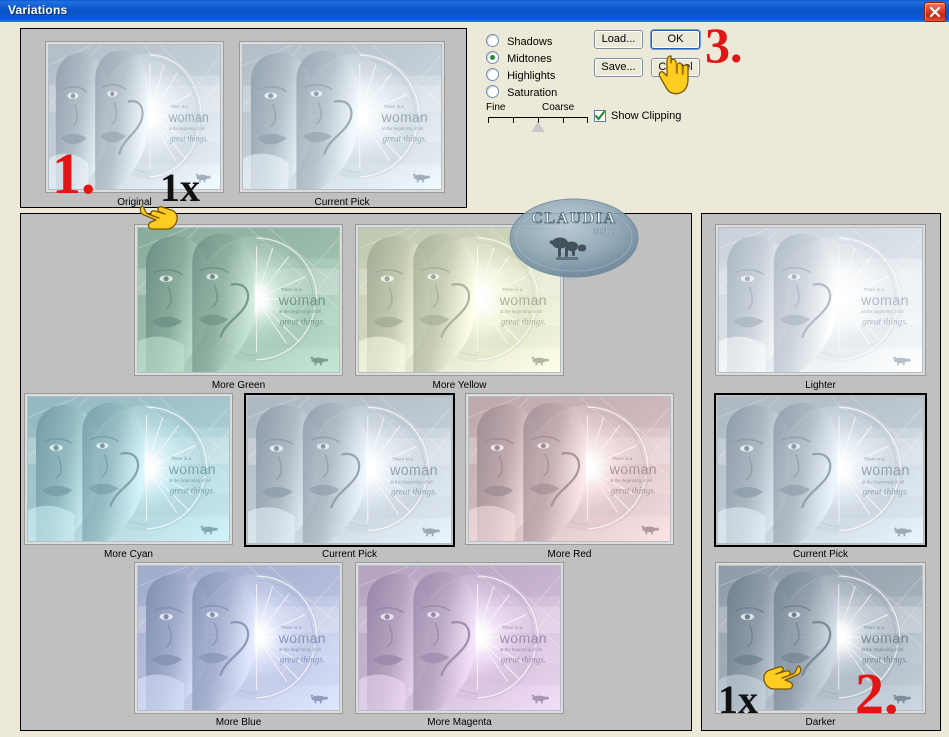  What do you see at coordinates (519, 58) in the screenshot?
I see `radio-midtones: Midtones` at bounding box center [519, 58].